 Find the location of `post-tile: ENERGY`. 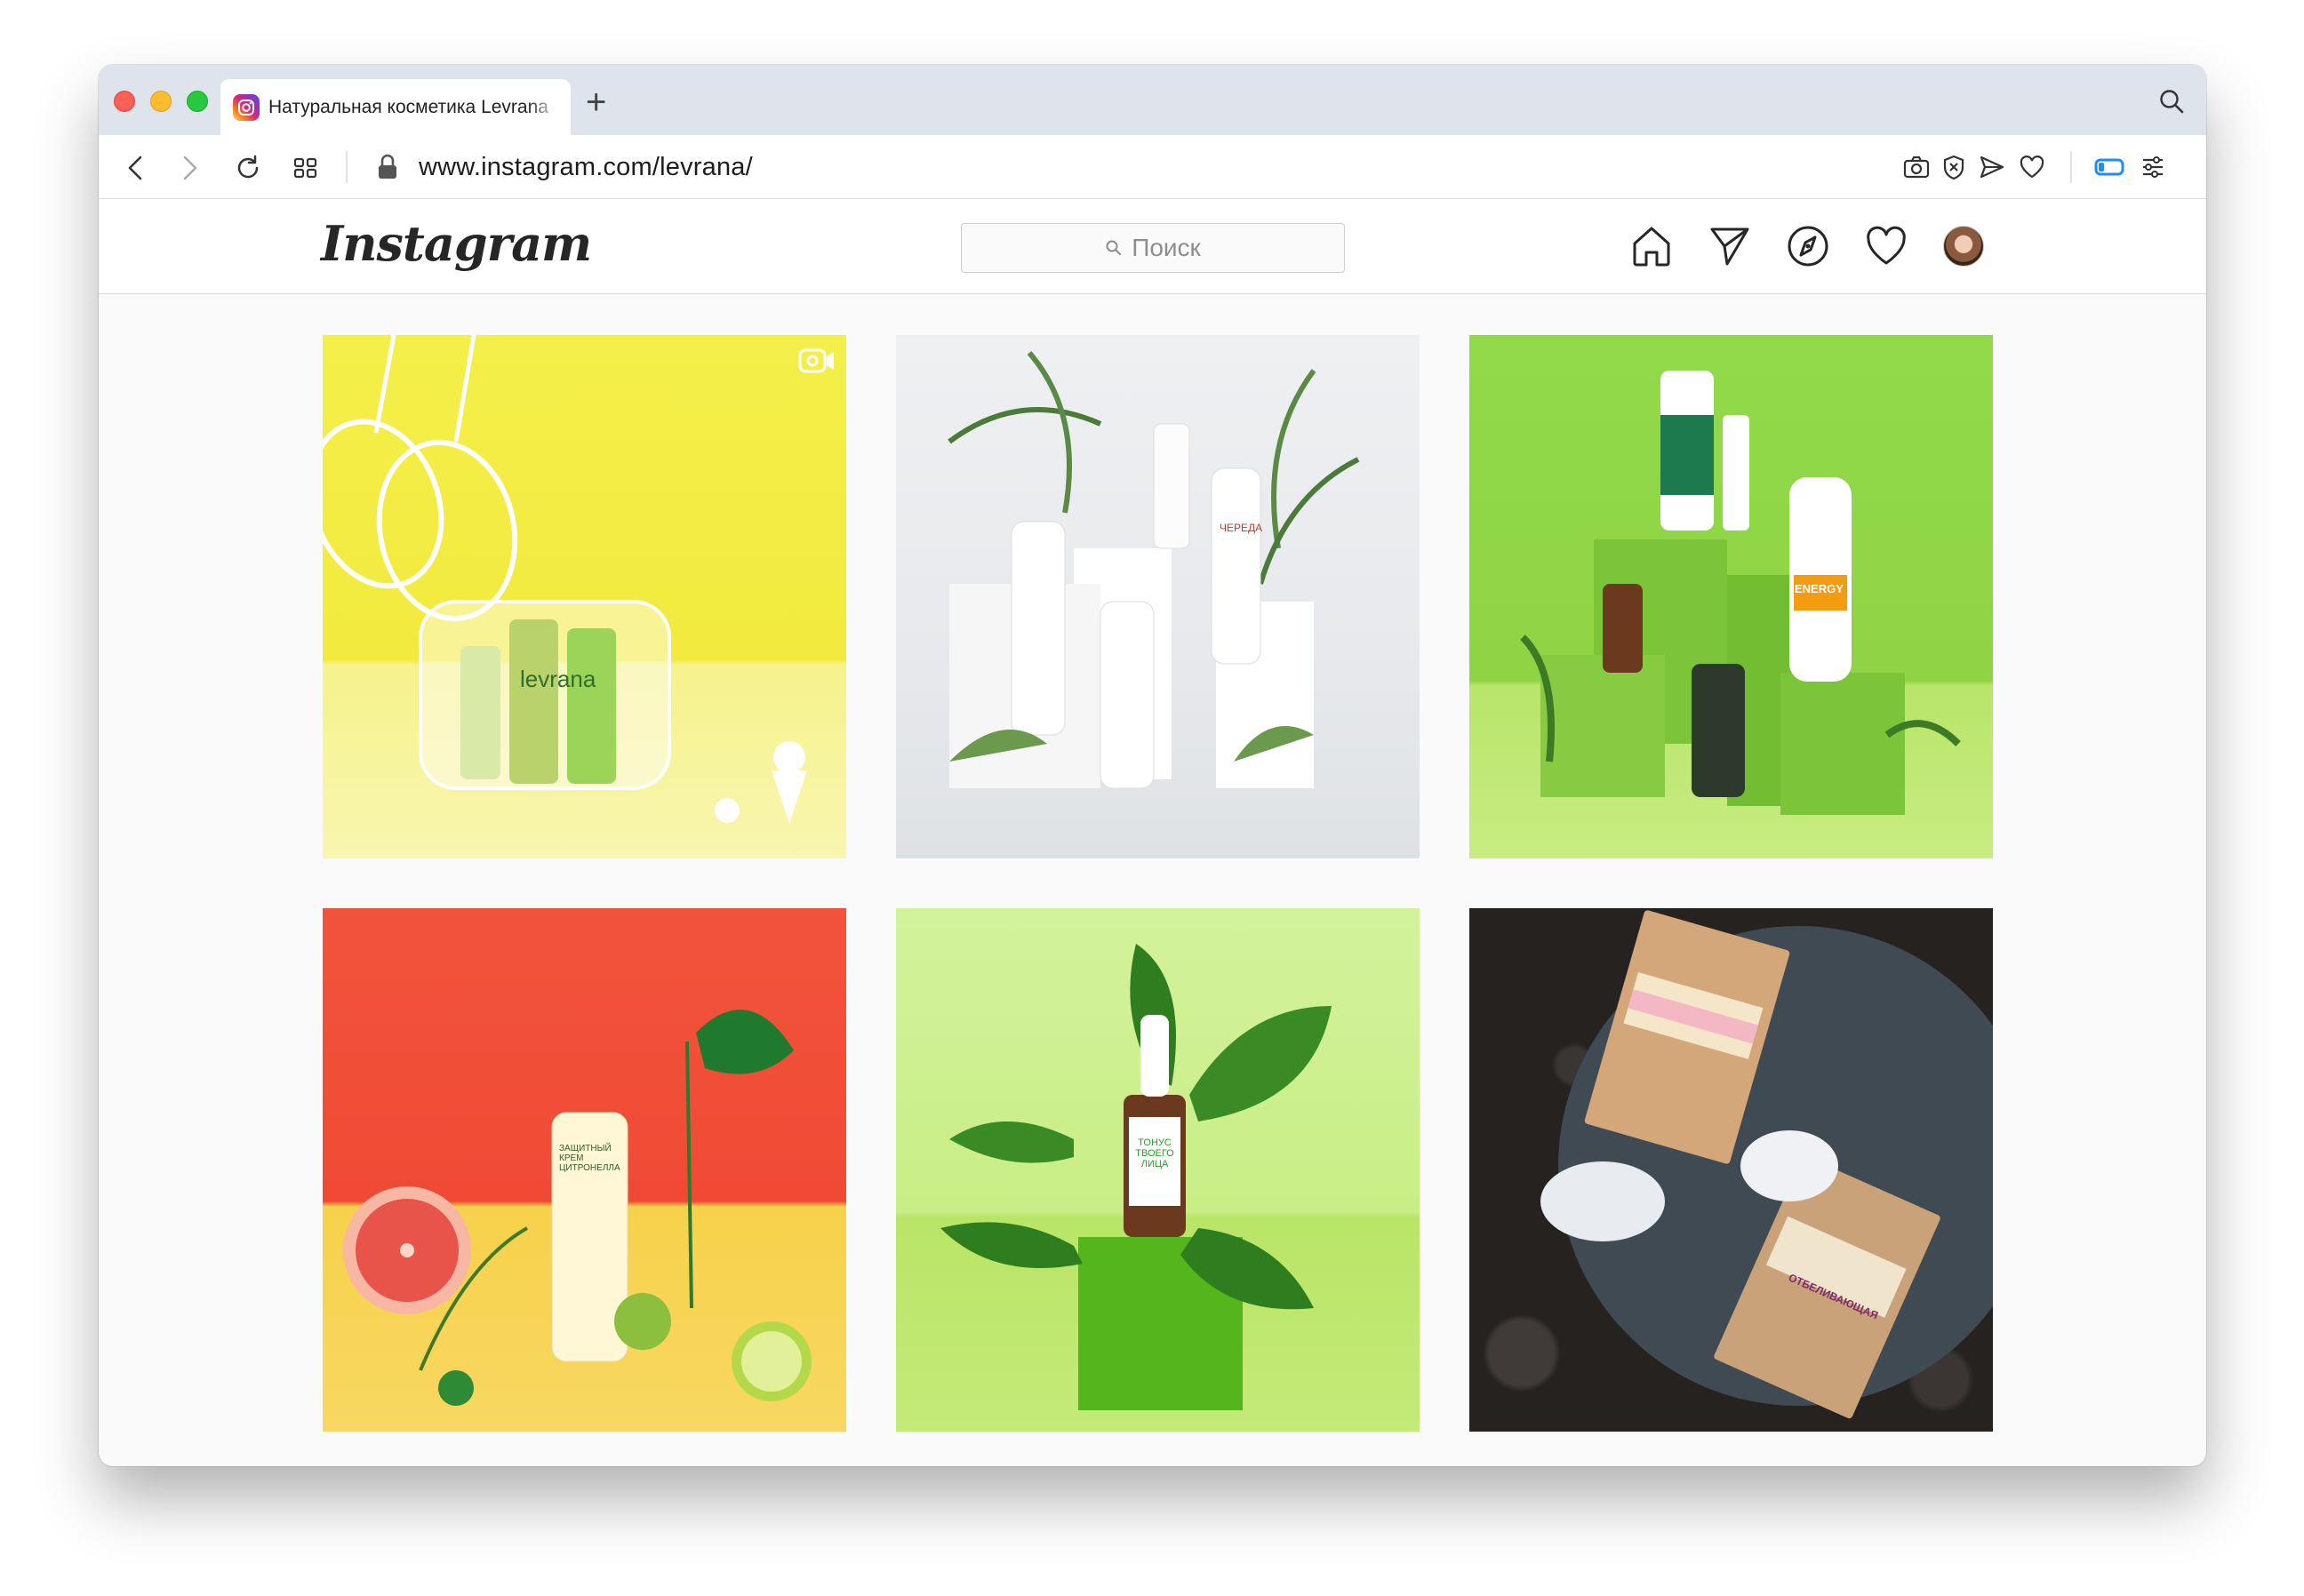

post-tile: ENERGY is located at coordinates (1731, 596).